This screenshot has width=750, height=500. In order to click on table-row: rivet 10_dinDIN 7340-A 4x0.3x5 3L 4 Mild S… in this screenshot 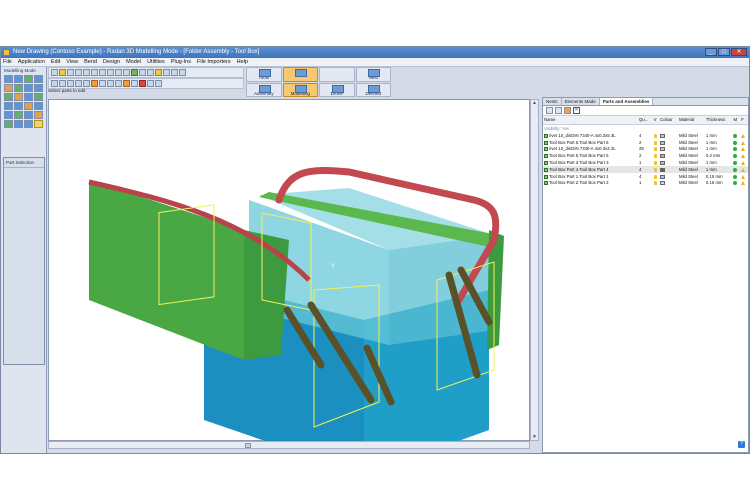, I will do `click(645, 135)`.